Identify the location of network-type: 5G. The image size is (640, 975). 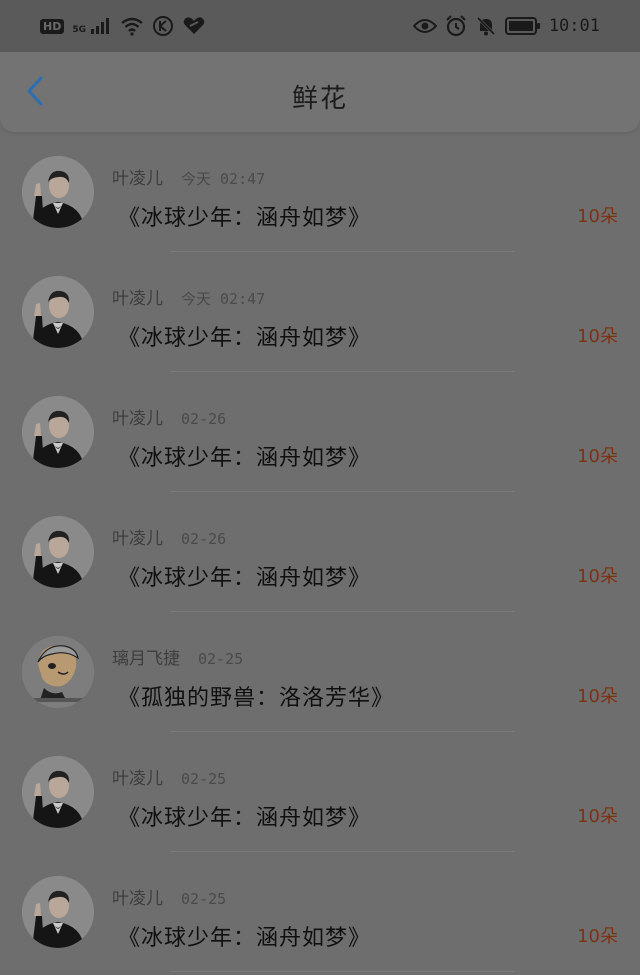
(79, 30).